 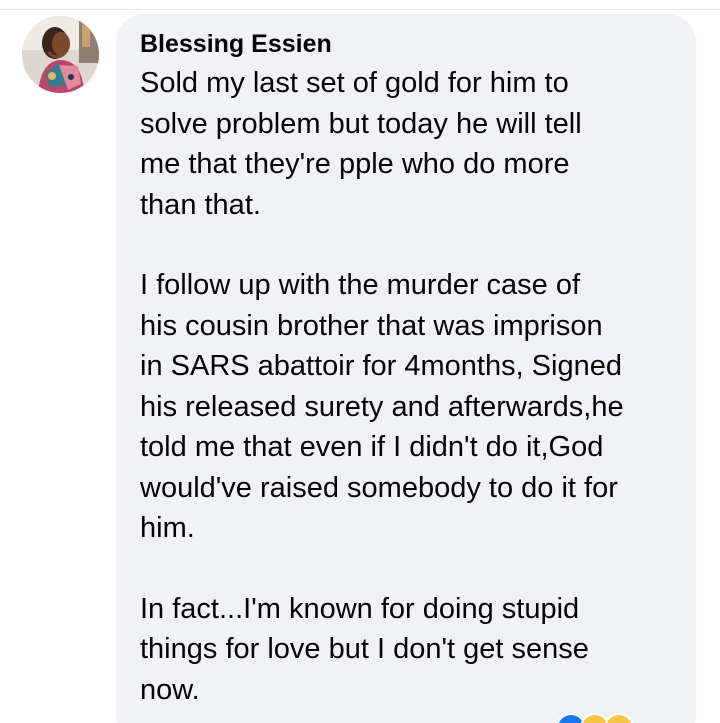 What do you see at coordinates (619, 718) in the screenshot?
I see `wow-icon` at bounding box center [619, 718].